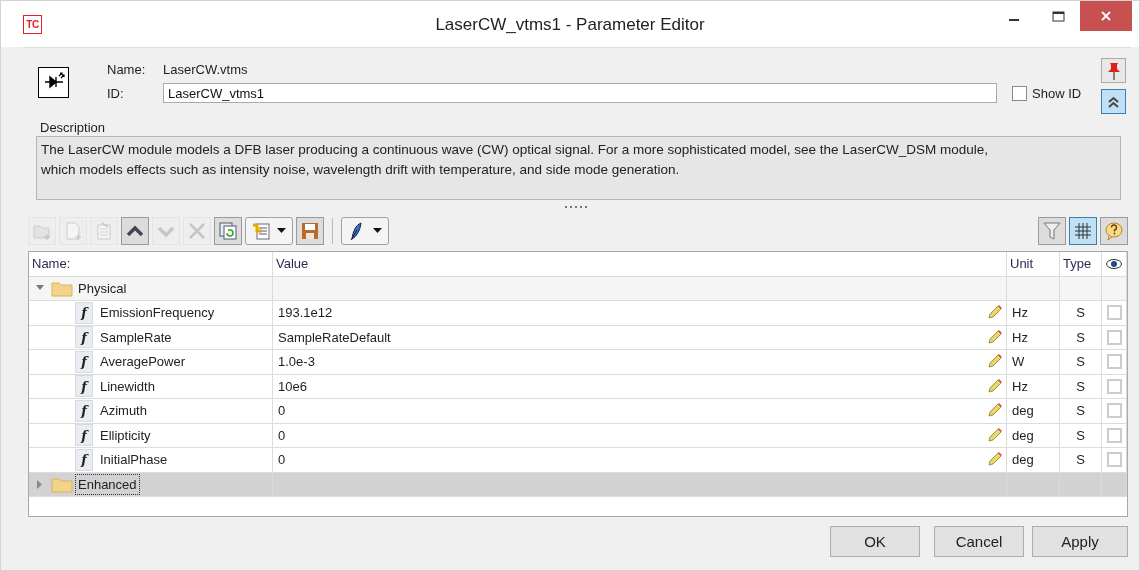 The image size is (1140, 571). Describe the element at coordinates (578, 337) in the screenshot. I see `parameter-row: f SampleRate SampleRateDefault Hz S` at that location.